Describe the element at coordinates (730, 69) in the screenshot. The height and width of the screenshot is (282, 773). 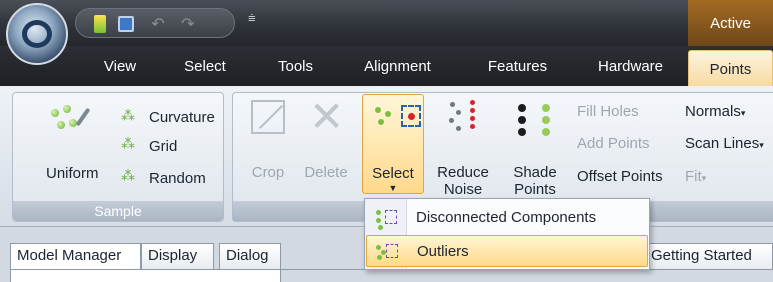
I see `tab-points: Points` at that location.